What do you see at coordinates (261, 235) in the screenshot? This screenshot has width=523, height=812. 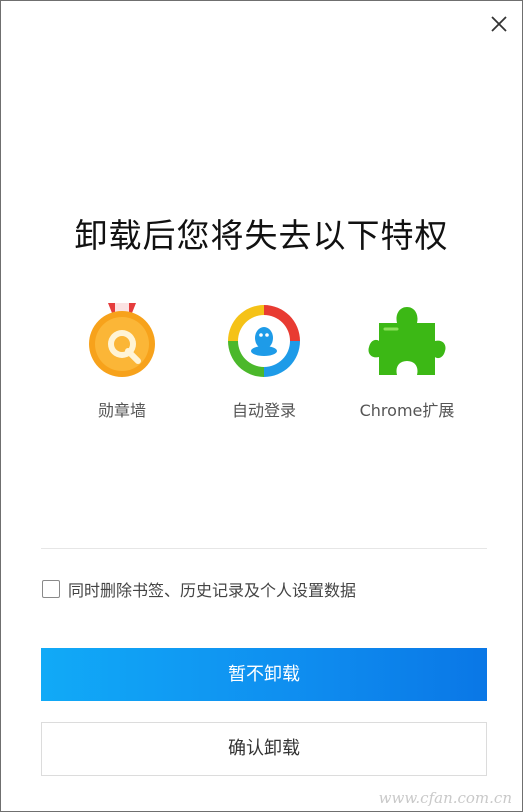 I see `dialog-title: 卸载后您将失去以下特权` at bounding box center [261, 235].